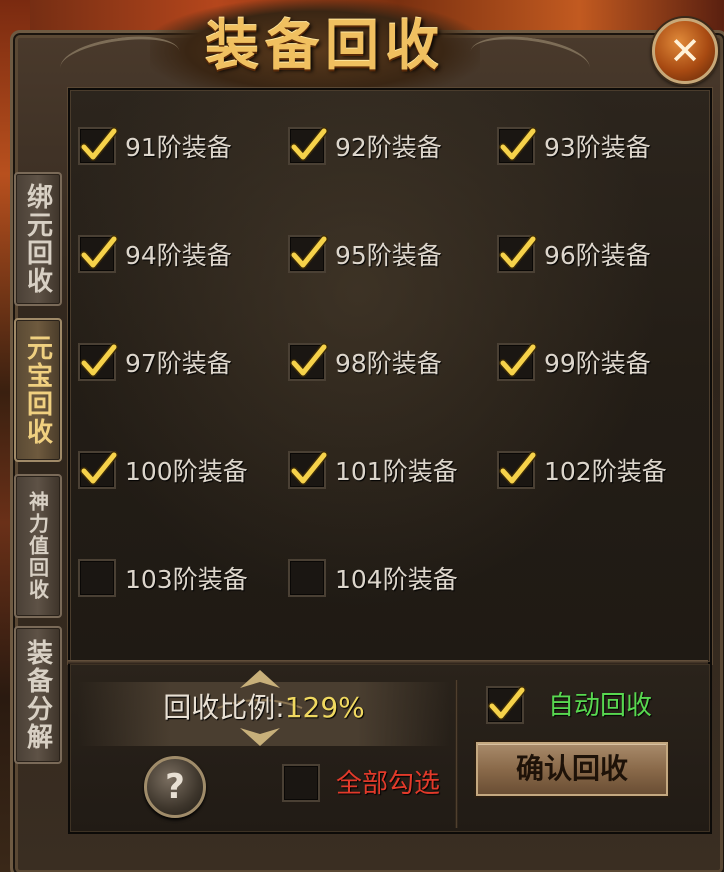  Describe the element at coordinates (572, 769) in the screenshot. I see `confirm-recycle-button: 确认回收` at that location.